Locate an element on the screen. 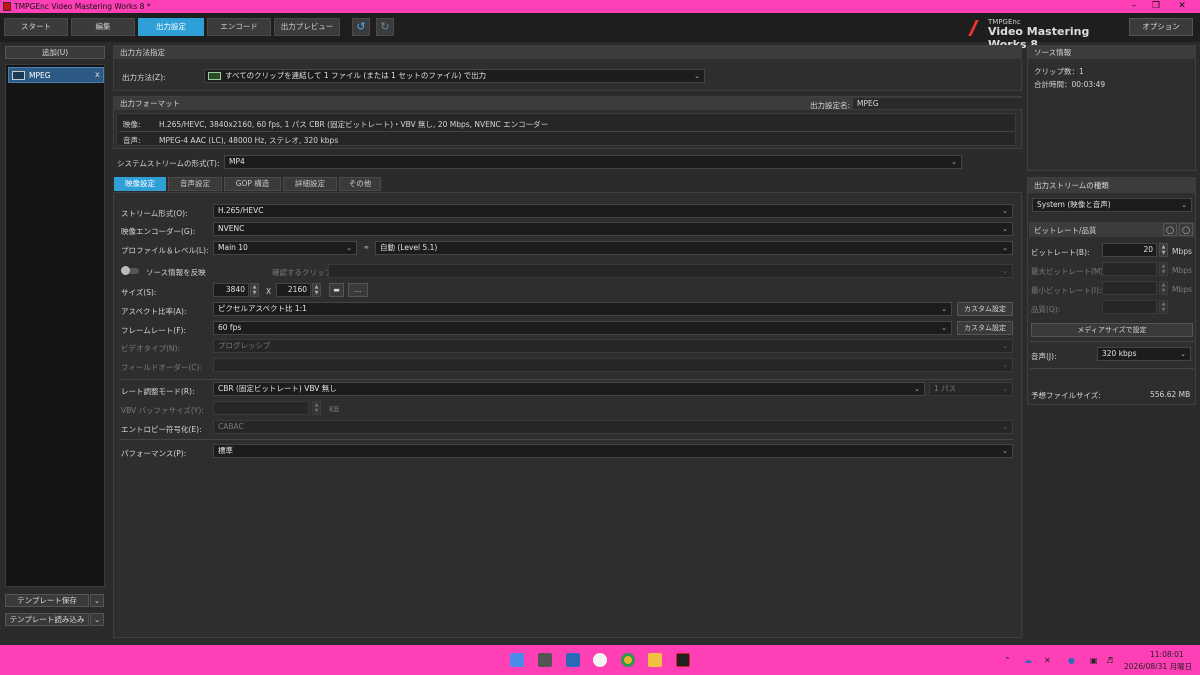 Image resolution: width=1200 pixels, height=675 pixels. undo-icon: ↺ is located at coordinates (361, 27).